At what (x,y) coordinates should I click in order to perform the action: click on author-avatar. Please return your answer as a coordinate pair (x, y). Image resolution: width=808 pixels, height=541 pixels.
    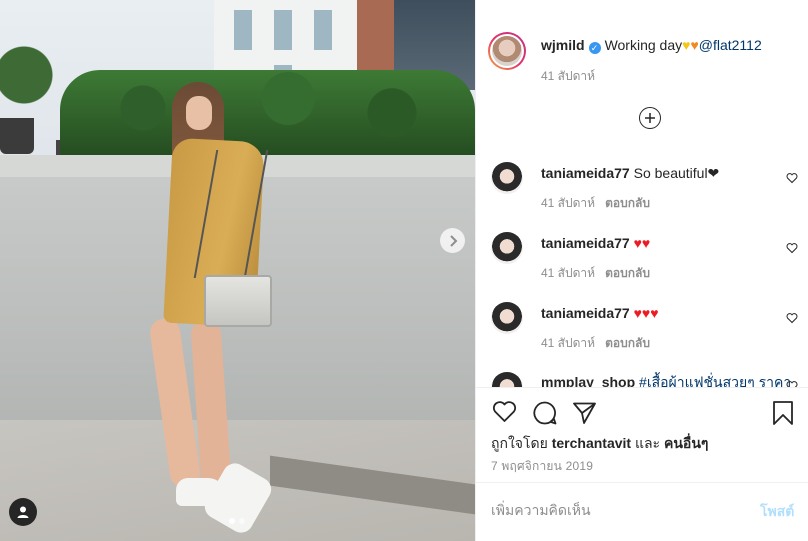
    Looking at the image, I should click on (507, 51).